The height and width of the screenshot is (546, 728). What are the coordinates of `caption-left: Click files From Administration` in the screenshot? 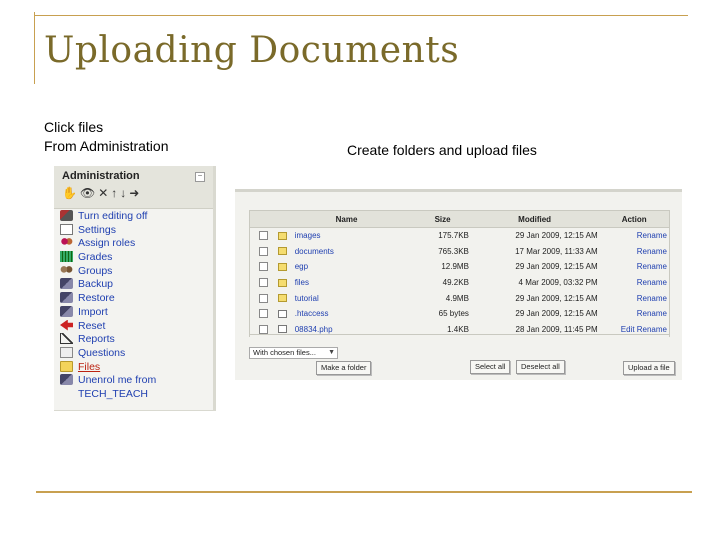 It's located at (106, 137).